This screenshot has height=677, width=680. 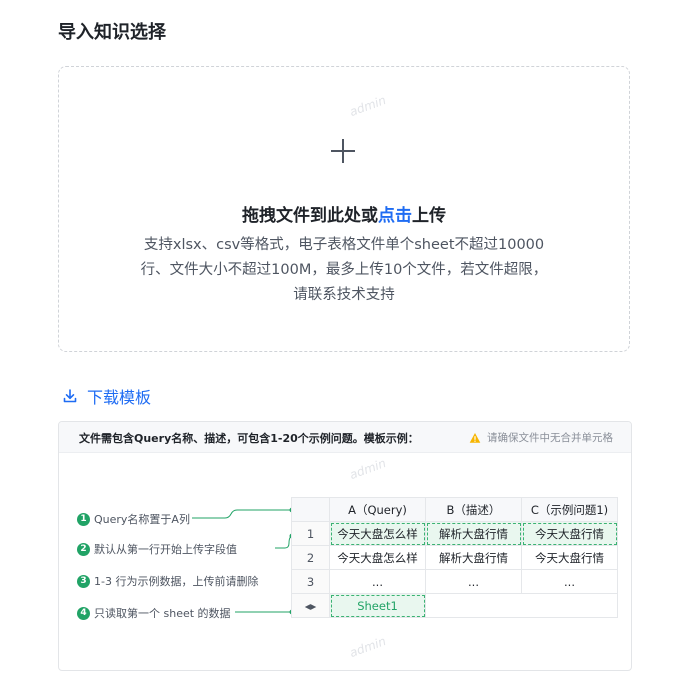 I want to click on table-row: 2 今天大盘怎么样 解析大盘行情 今天大盘行情, so click(x=454, y=557).